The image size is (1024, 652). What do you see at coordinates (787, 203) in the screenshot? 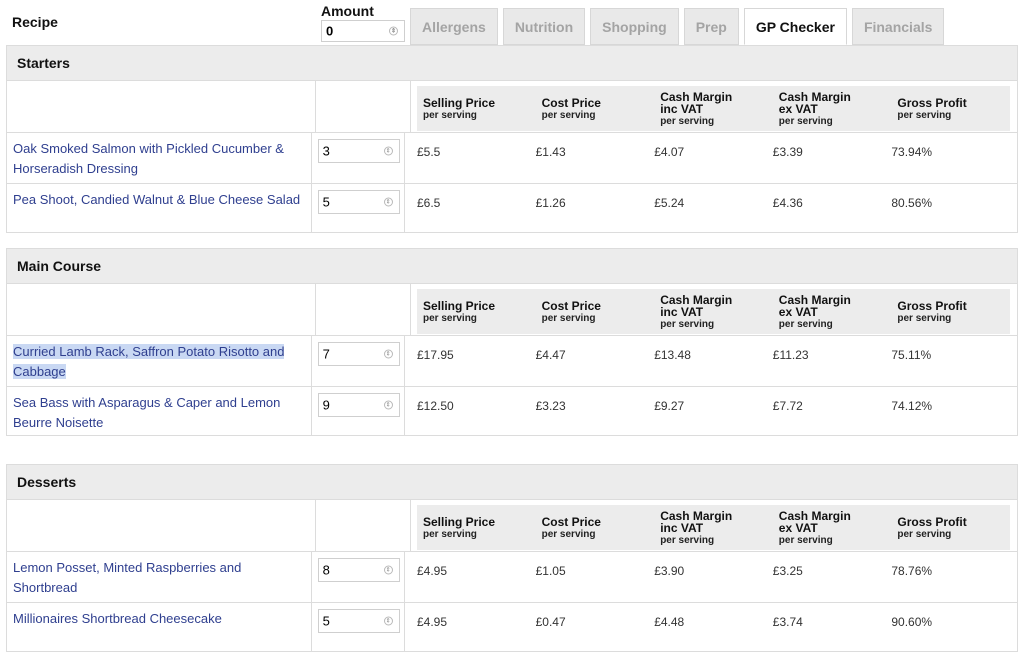
I see `cash-margin-ex-vat: £4.36` at bounding box center [787, 203].